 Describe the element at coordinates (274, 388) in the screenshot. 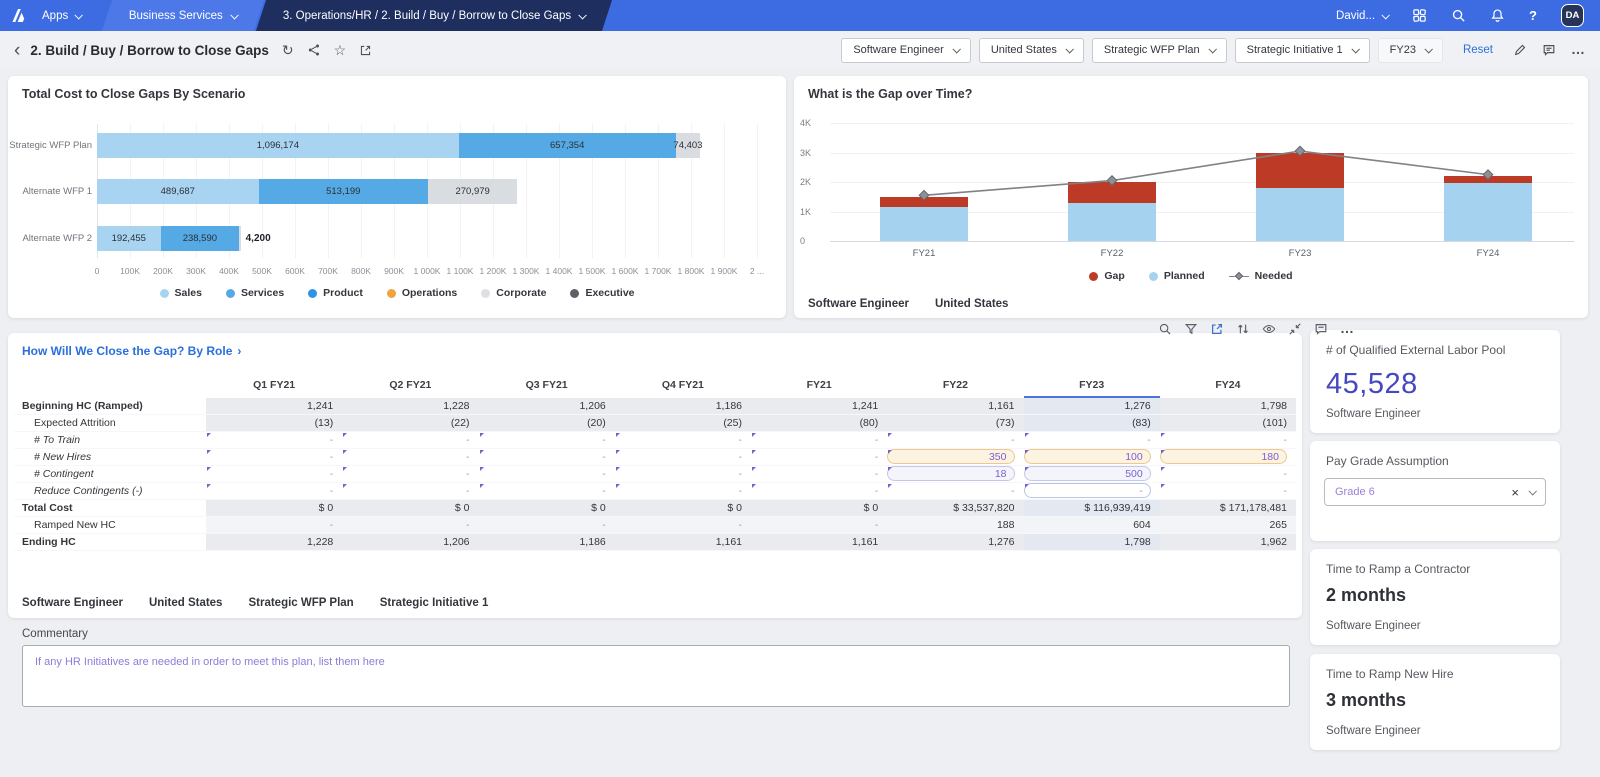

I see `column-header-q1-fy21: Q1 FY21` at that location.